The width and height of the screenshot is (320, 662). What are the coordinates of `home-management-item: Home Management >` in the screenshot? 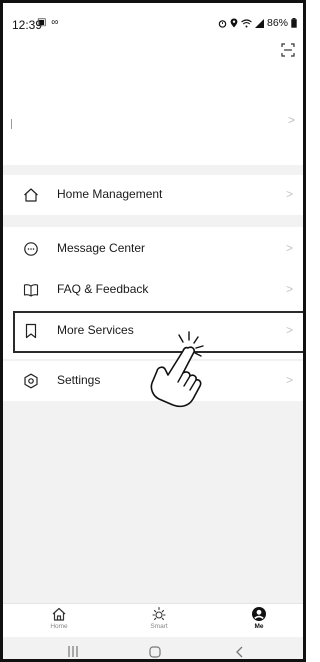 It's located at (153, 195).